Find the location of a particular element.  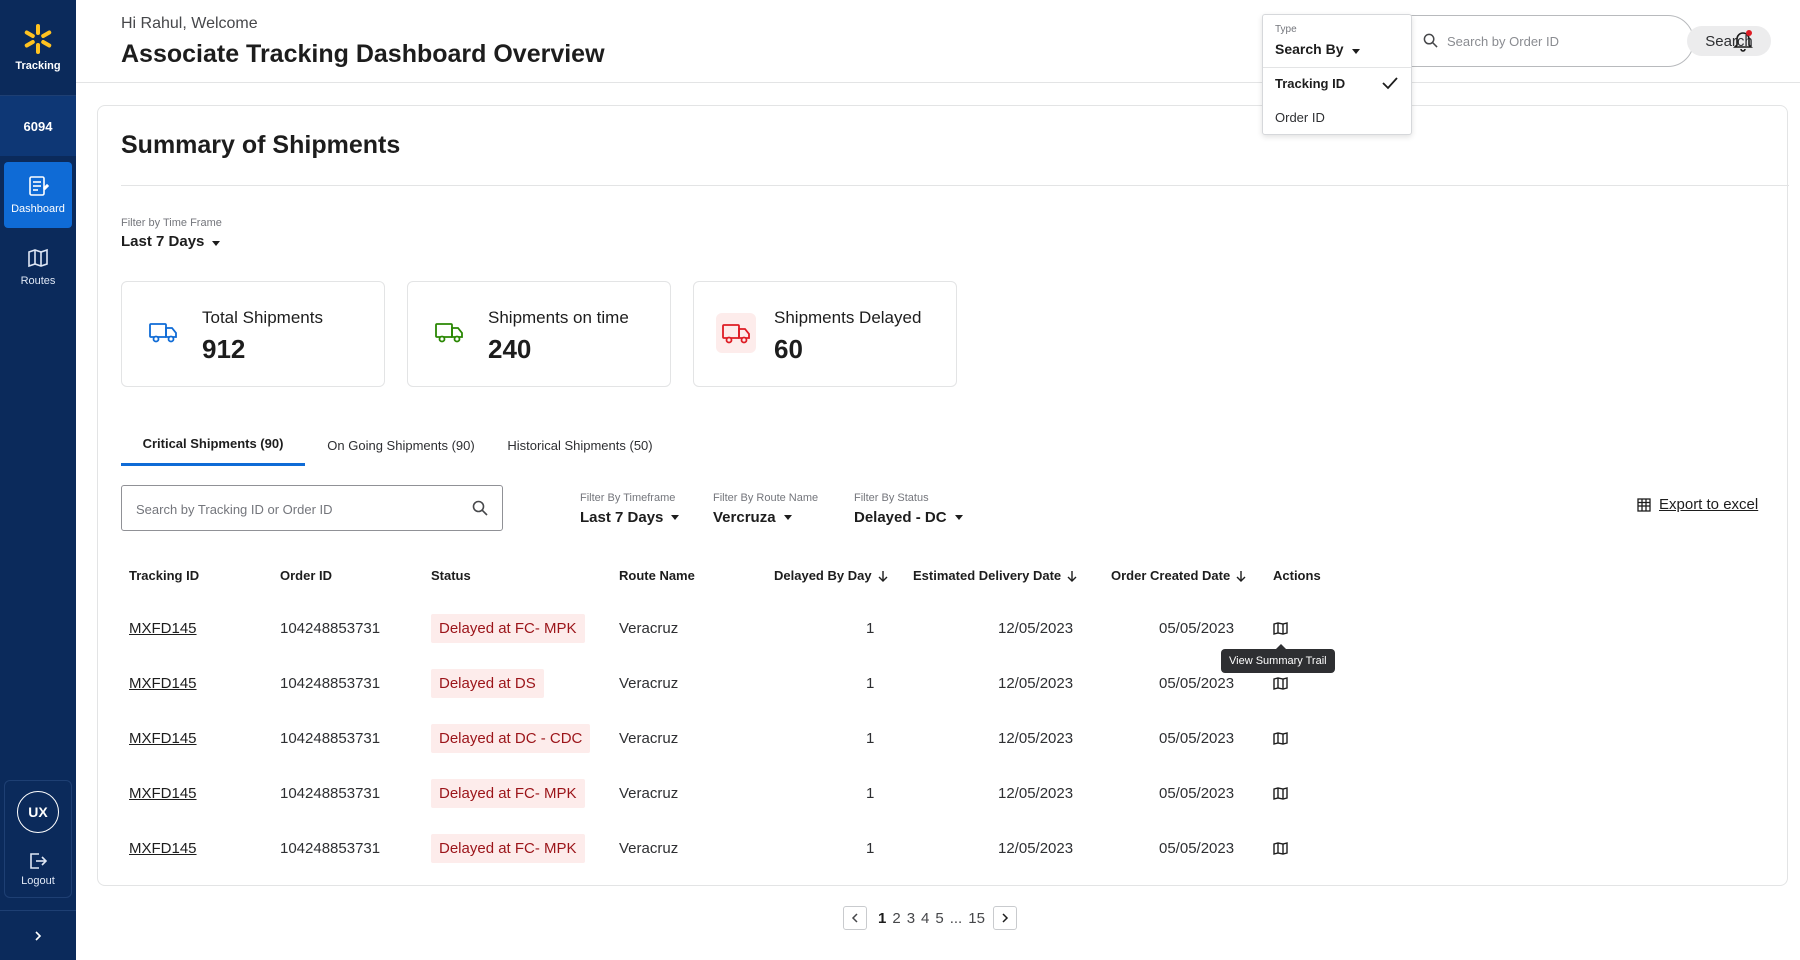

expand-sidebar-button is located at coordinates (38, 935).